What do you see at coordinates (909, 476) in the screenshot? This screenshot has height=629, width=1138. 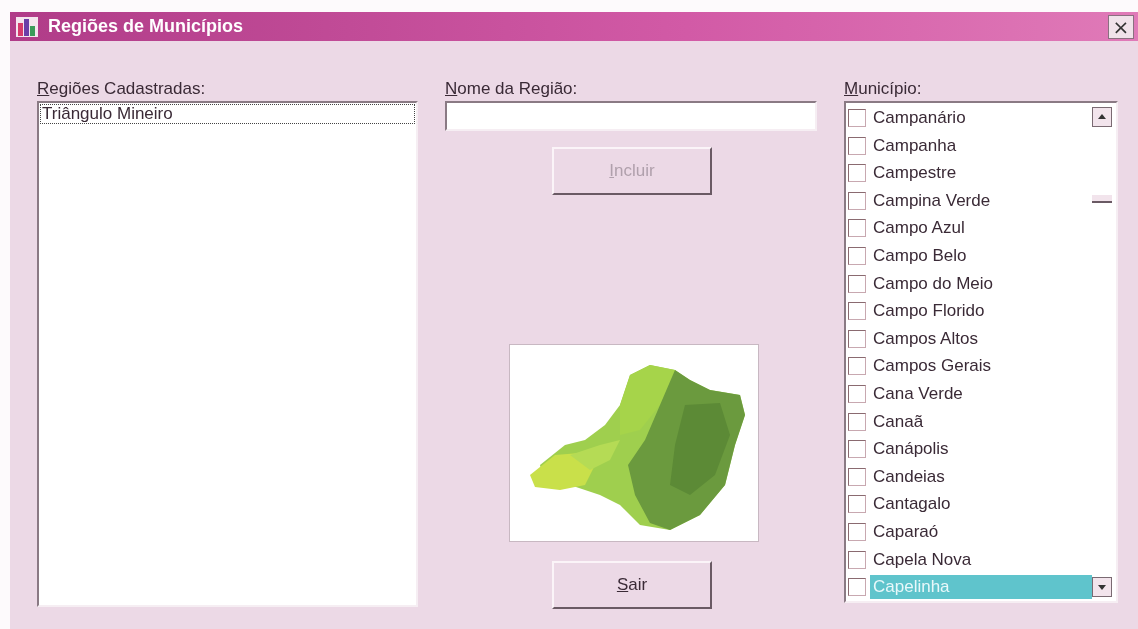 I see `municipality-item: Candeias` at bounding box center [909, 476].